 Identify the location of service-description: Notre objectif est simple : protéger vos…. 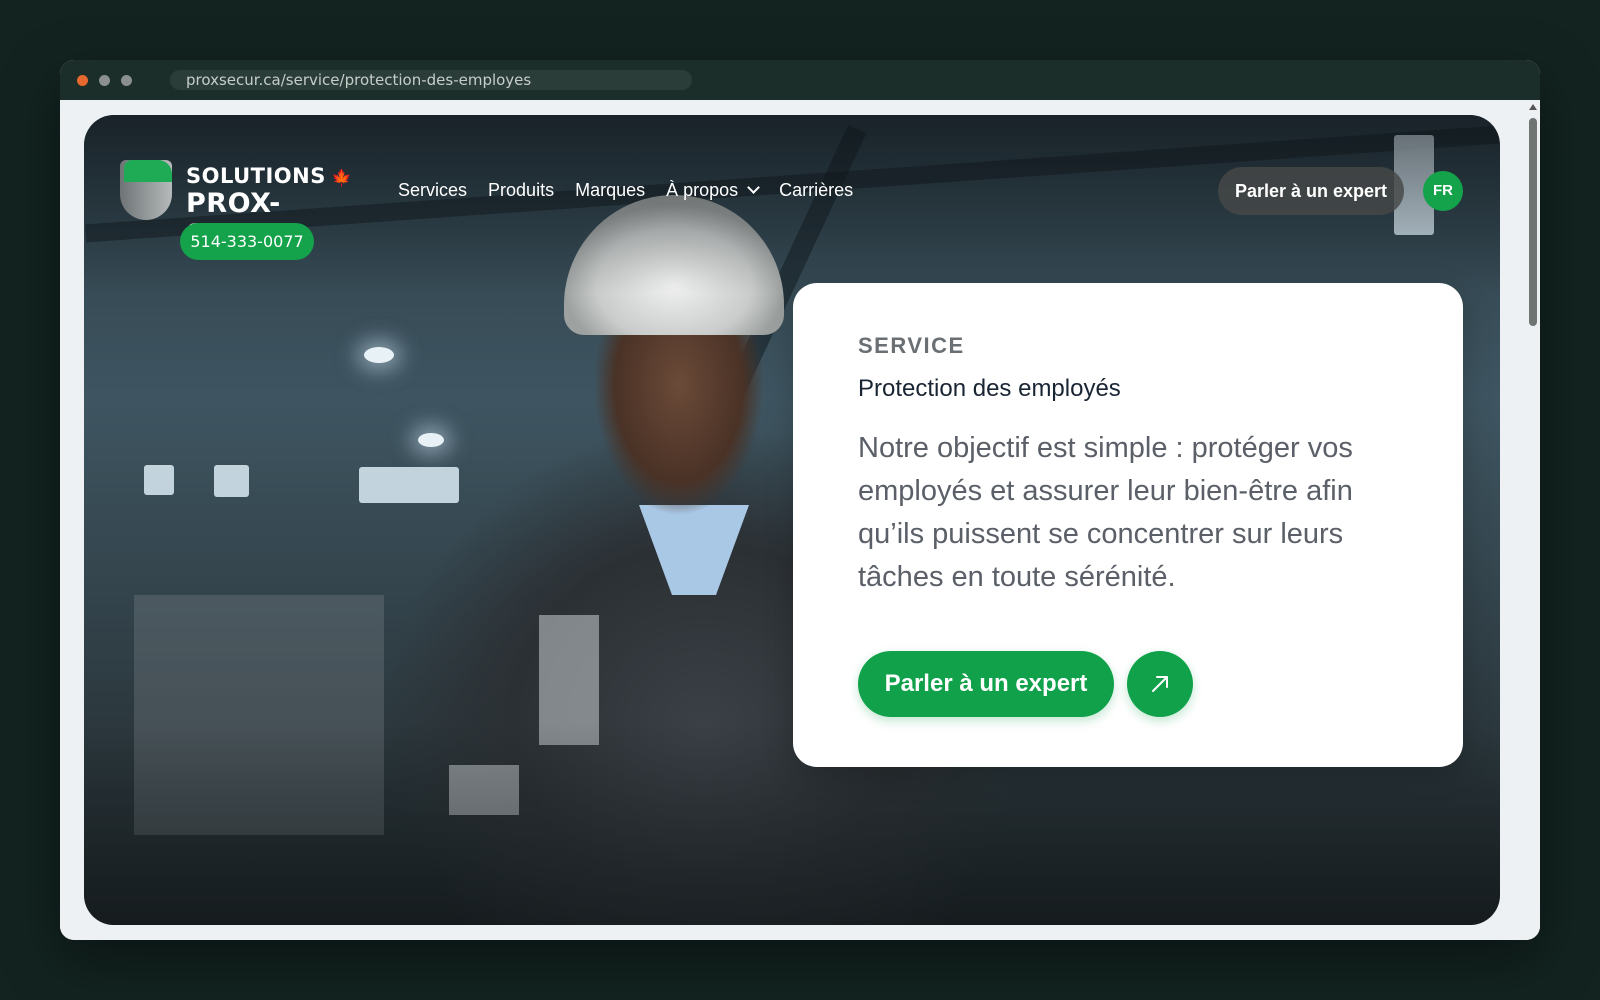
(1105, 512).